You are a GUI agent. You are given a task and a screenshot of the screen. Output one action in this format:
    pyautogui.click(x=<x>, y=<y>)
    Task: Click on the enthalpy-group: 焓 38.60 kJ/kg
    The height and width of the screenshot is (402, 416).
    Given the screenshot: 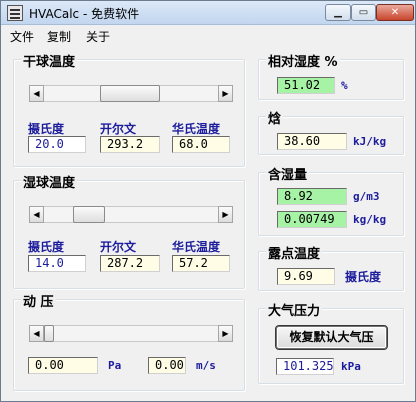 What is the action you would take?
    pyautogui.click(x=331, y=131)
    